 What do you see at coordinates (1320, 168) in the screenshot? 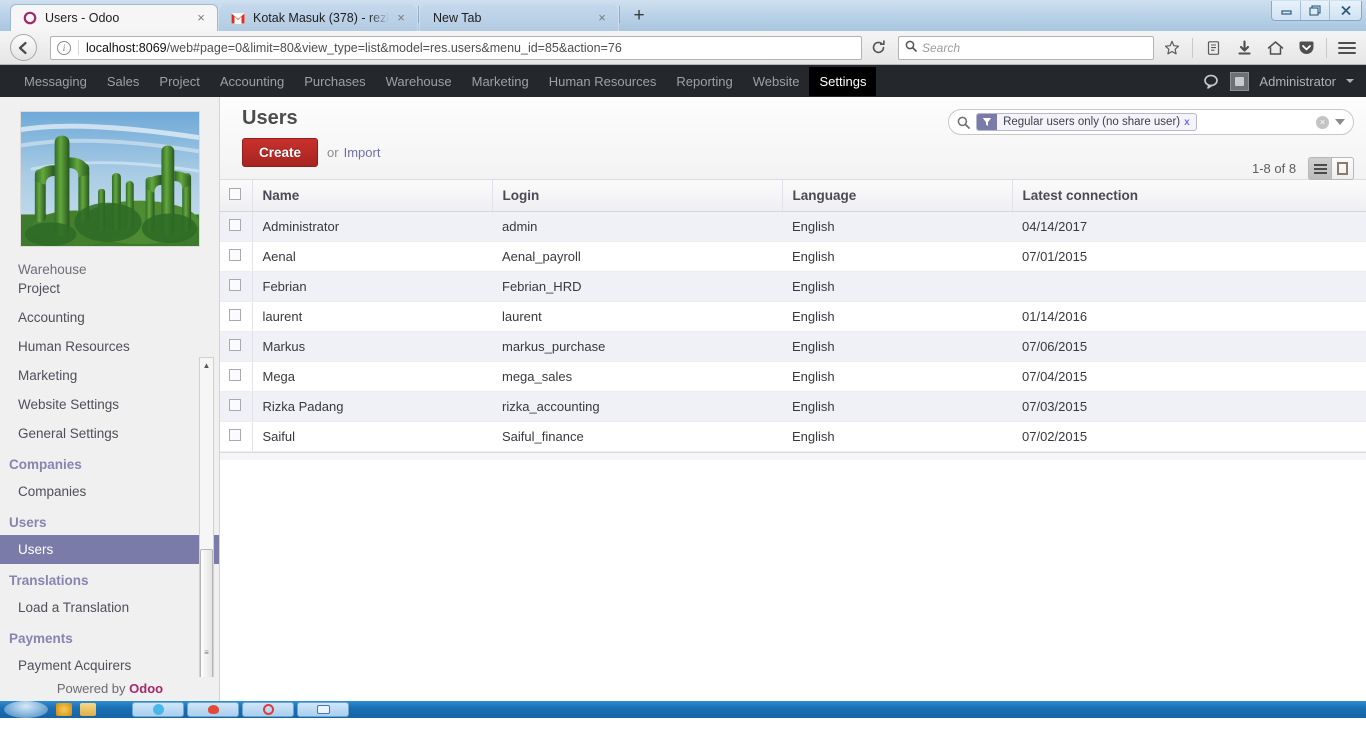
I see `list-view-button` at bounding box center [1320, 168].